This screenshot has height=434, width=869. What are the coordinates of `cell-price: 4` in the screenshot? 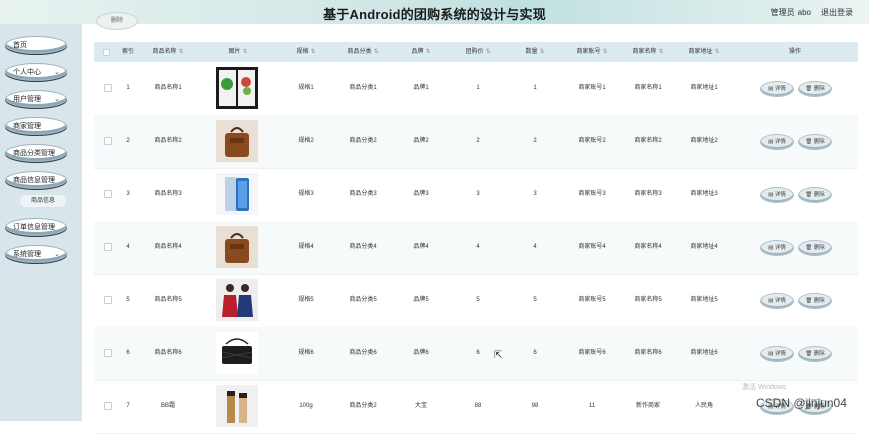 It's located at (478, 247).